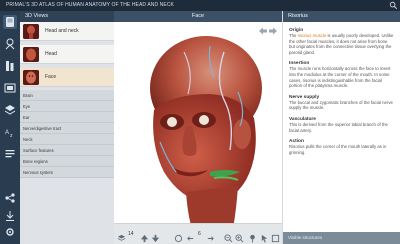 Image resolution: width=400 pixels, height=244 pixels. I want to click on zoom-value: 6, so click(199, 234).